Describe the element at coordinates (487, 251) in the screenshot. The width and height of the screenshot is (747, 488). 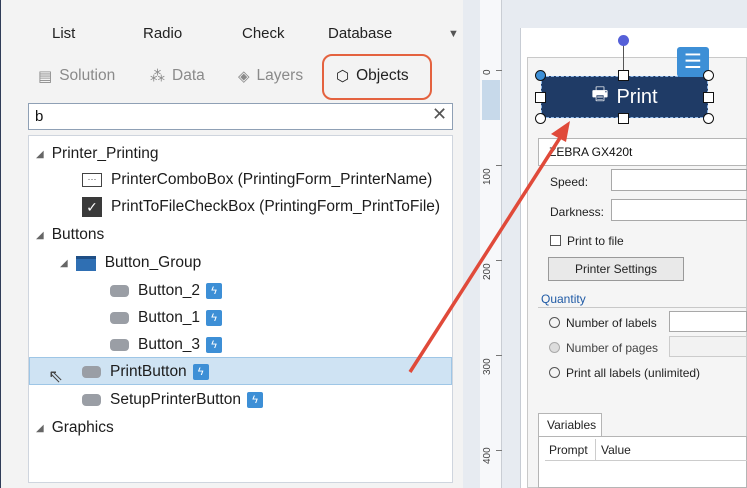
I see `arrow-line` at that location.